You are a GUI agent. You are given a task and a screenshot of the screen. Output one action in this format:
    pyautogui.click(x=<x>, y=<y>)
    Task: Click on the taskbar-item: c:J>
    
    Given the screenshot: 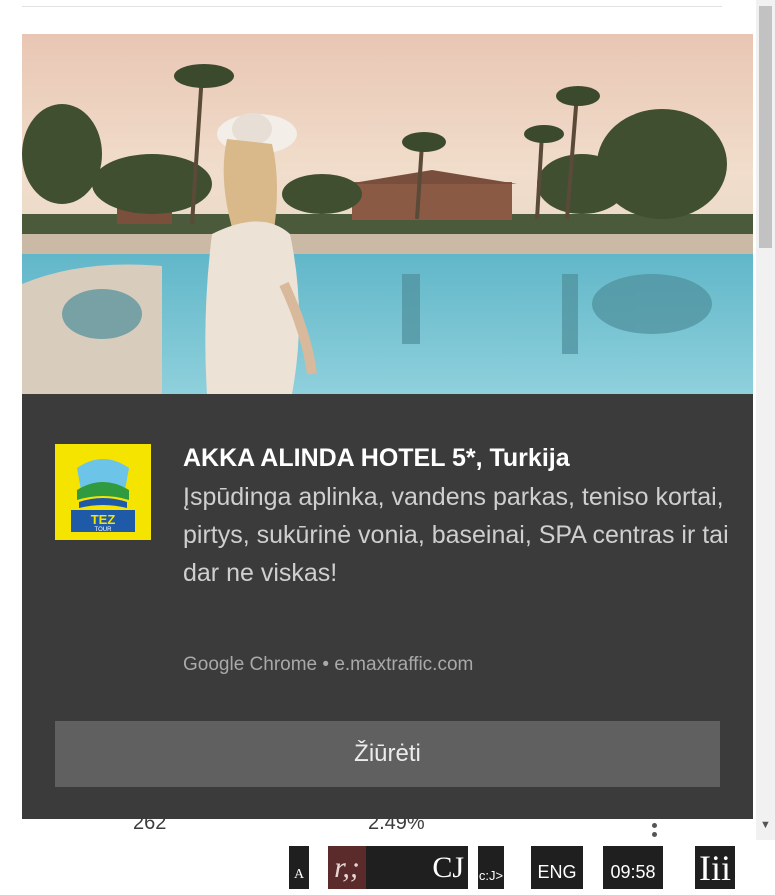 What is the action you would take?
    pyautogui.click(x=491, y=867)
    